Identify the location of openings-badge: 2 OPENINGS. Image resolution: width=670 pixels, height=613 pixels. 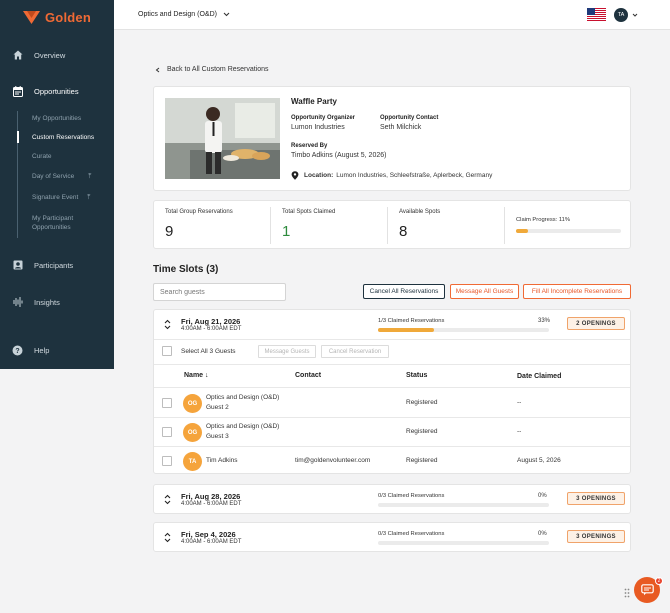
(596, 323).